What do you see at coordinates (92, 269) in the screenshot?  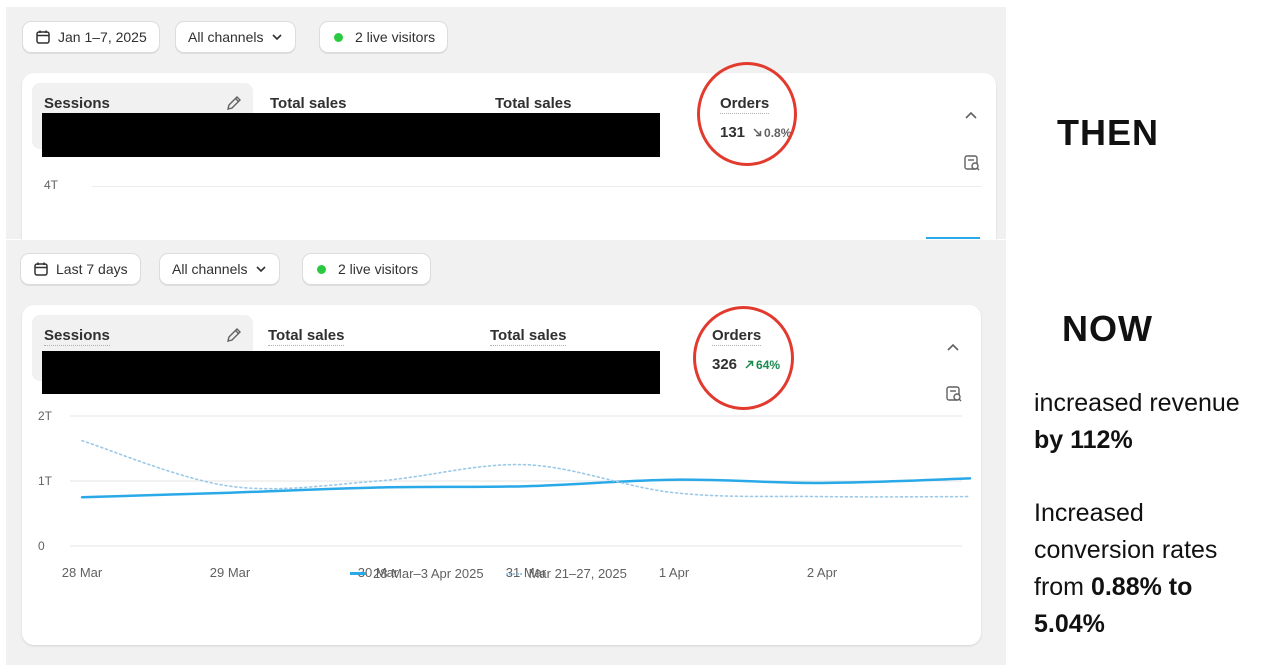 I see `date-filter-label: Last 7 days` at bounding box center [92, 269].